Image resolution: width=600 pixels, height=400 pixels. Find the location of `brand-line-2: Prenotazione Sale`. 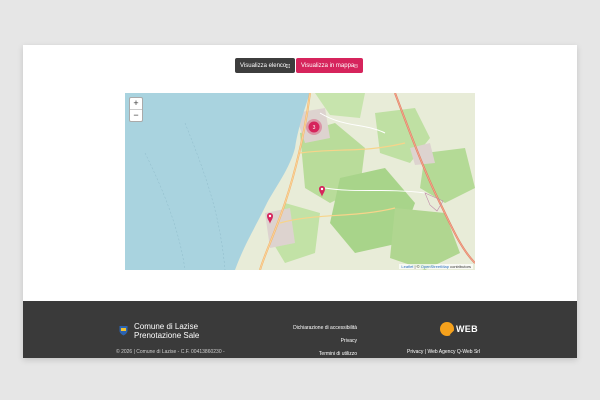

brand-line-2: Prenotazione Sale is located at coordinates (167, 335).